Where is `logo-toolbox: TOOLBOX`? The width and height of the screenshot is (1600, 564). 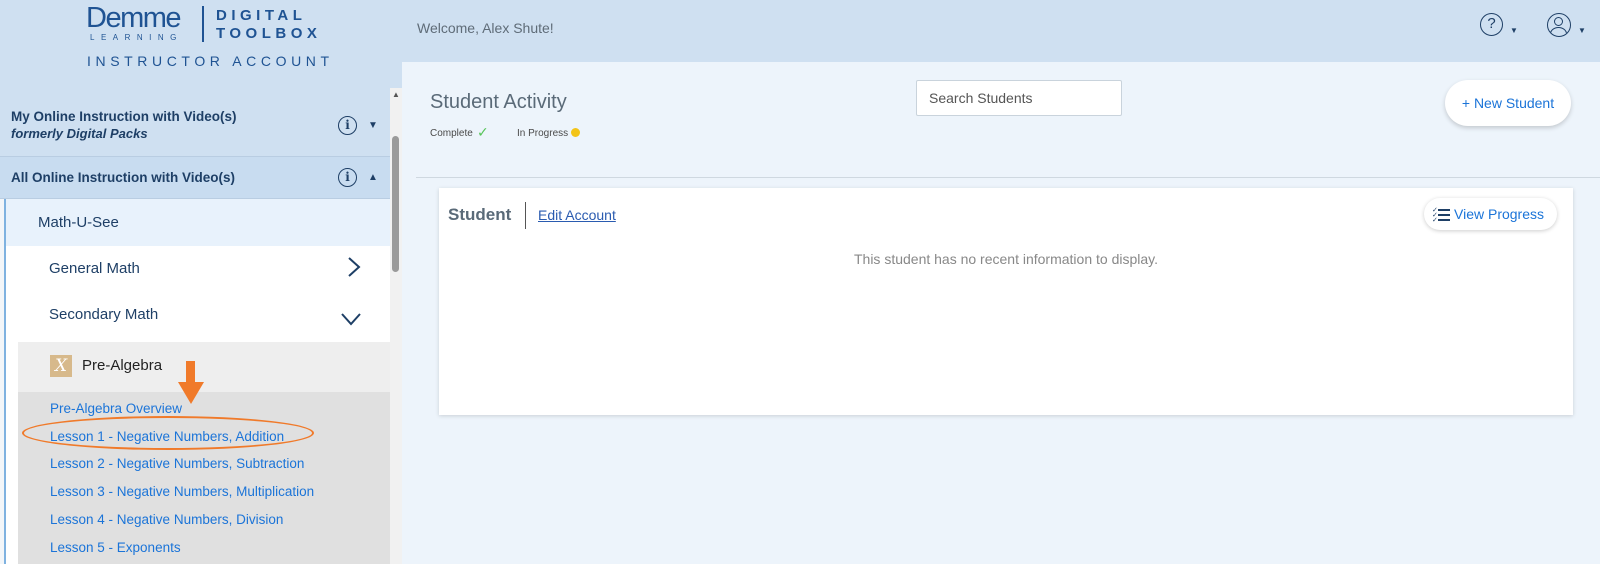
logo-toolbox: TOOLBOX is located at coordinates (269, 33).